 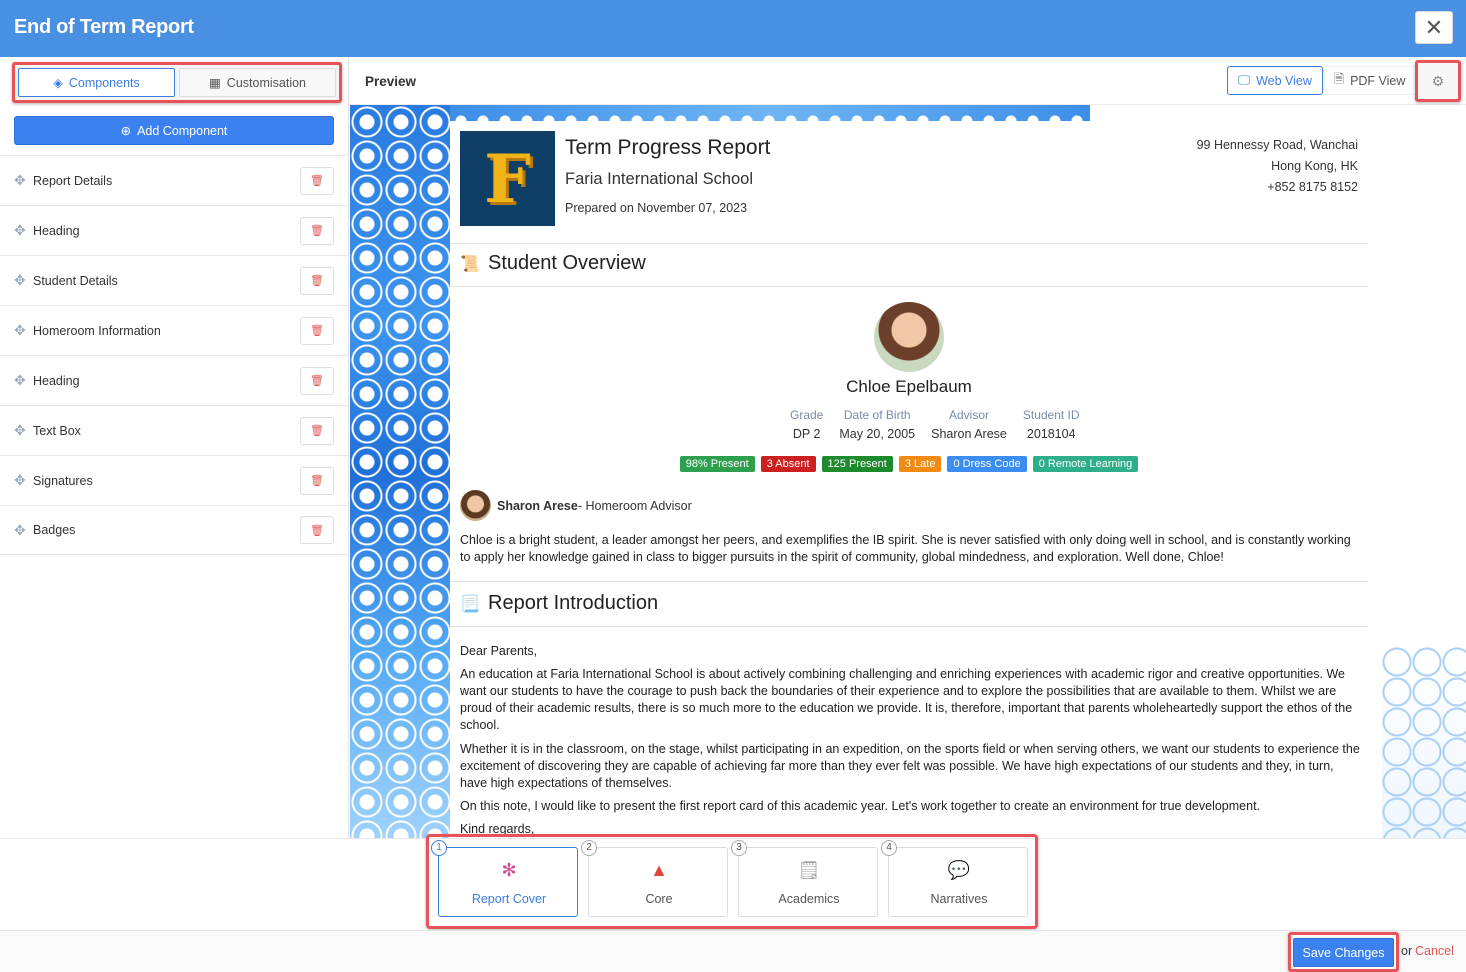 What do you see at coordinates (959, 899) in the screenshot?
I see `step-label: Narratives` at bounding box center [959, 899].